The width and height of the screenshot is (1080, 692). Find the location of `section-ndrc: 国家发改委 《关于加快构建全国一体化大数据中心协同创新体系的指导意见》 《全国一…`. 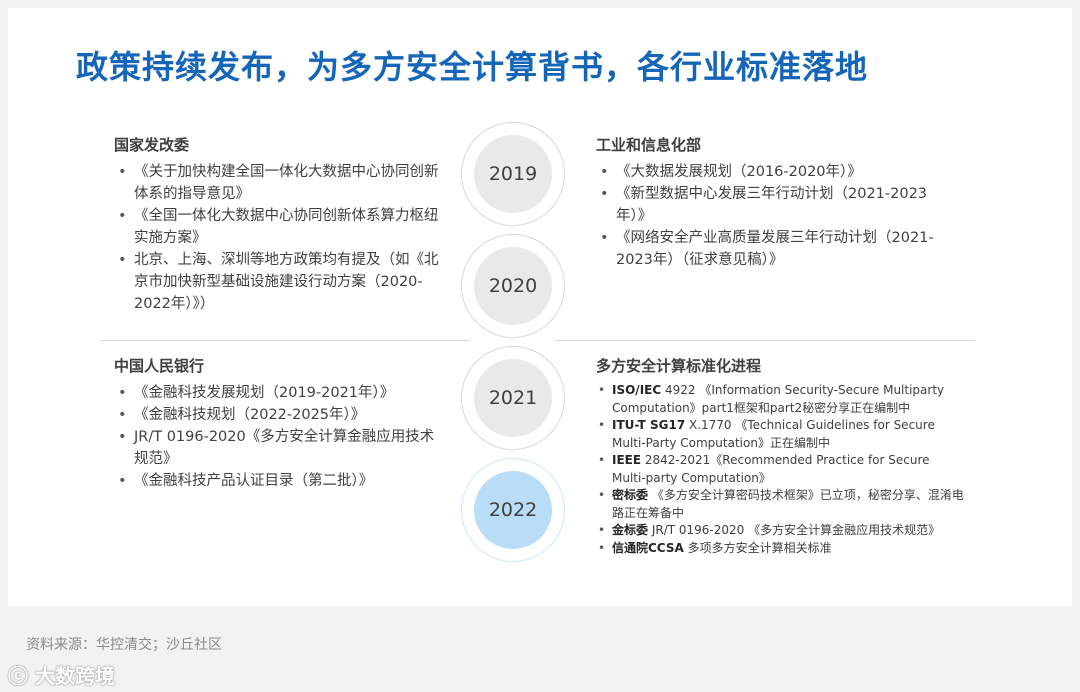

section-ndrc: 国家发改委 《关于加快构建全国一体化大数据中心协同创新体系的指导意见》 《全国一… is located at coordinates (279, 224).